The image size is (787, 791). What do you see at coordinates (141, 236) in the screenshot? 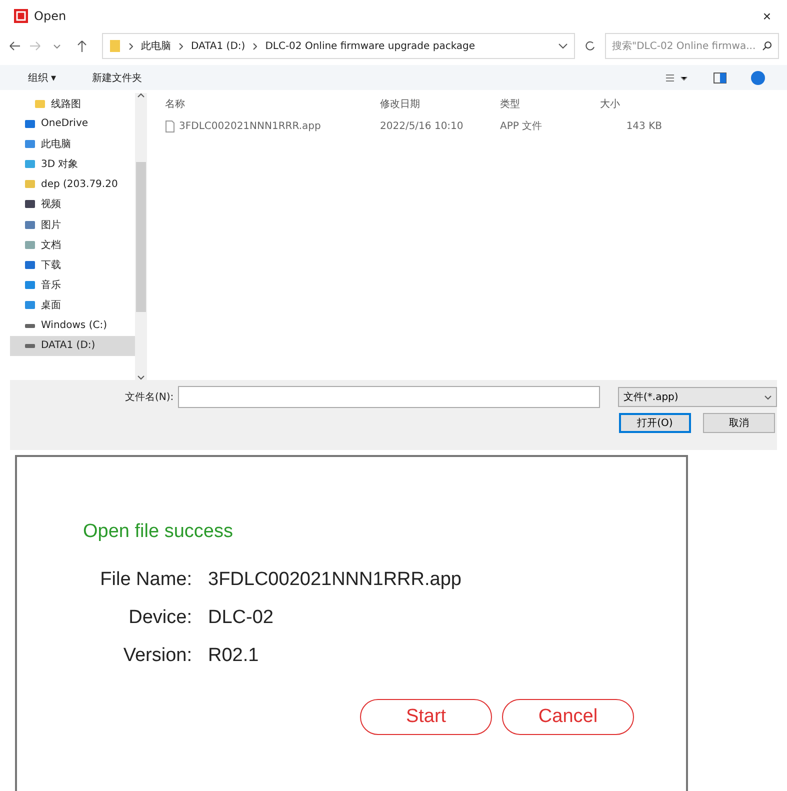
I see `scrollbar` at bounding box center [141, 236].